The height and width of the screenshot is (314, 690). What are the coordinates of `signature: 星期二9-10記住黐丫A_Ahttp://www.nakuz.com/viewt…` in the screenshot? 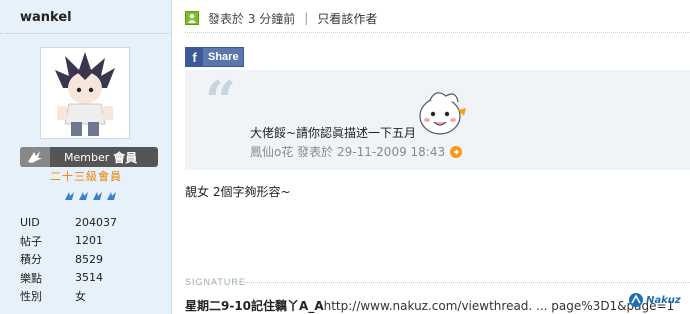 It's located at (437, 305).